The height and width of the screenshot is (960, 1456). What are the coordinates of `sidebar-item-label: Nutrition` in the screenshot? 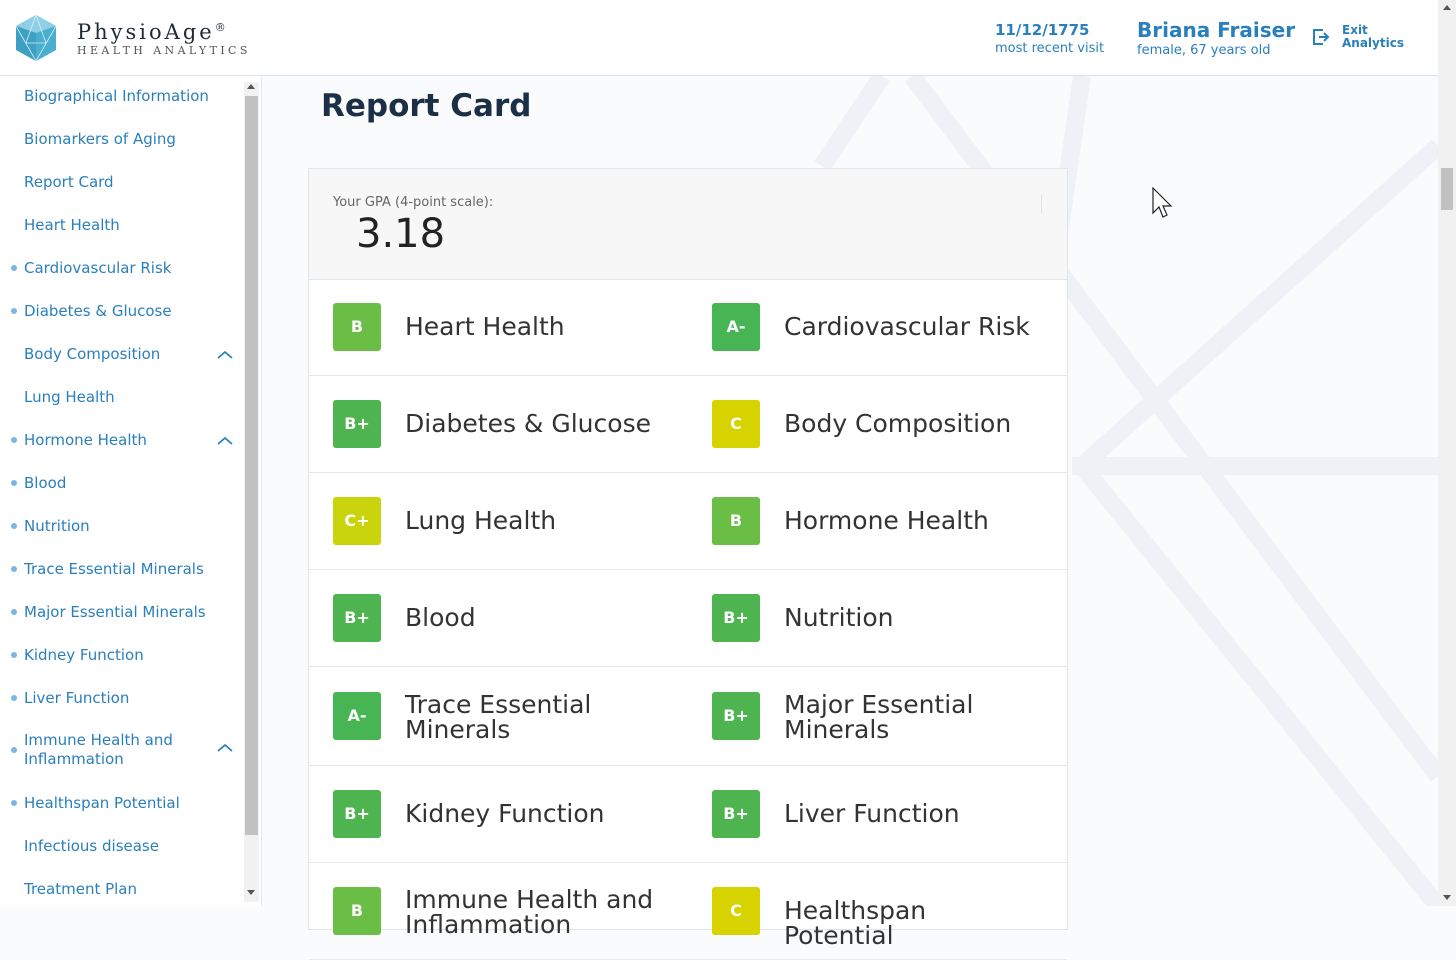 It's located at (57, 526).